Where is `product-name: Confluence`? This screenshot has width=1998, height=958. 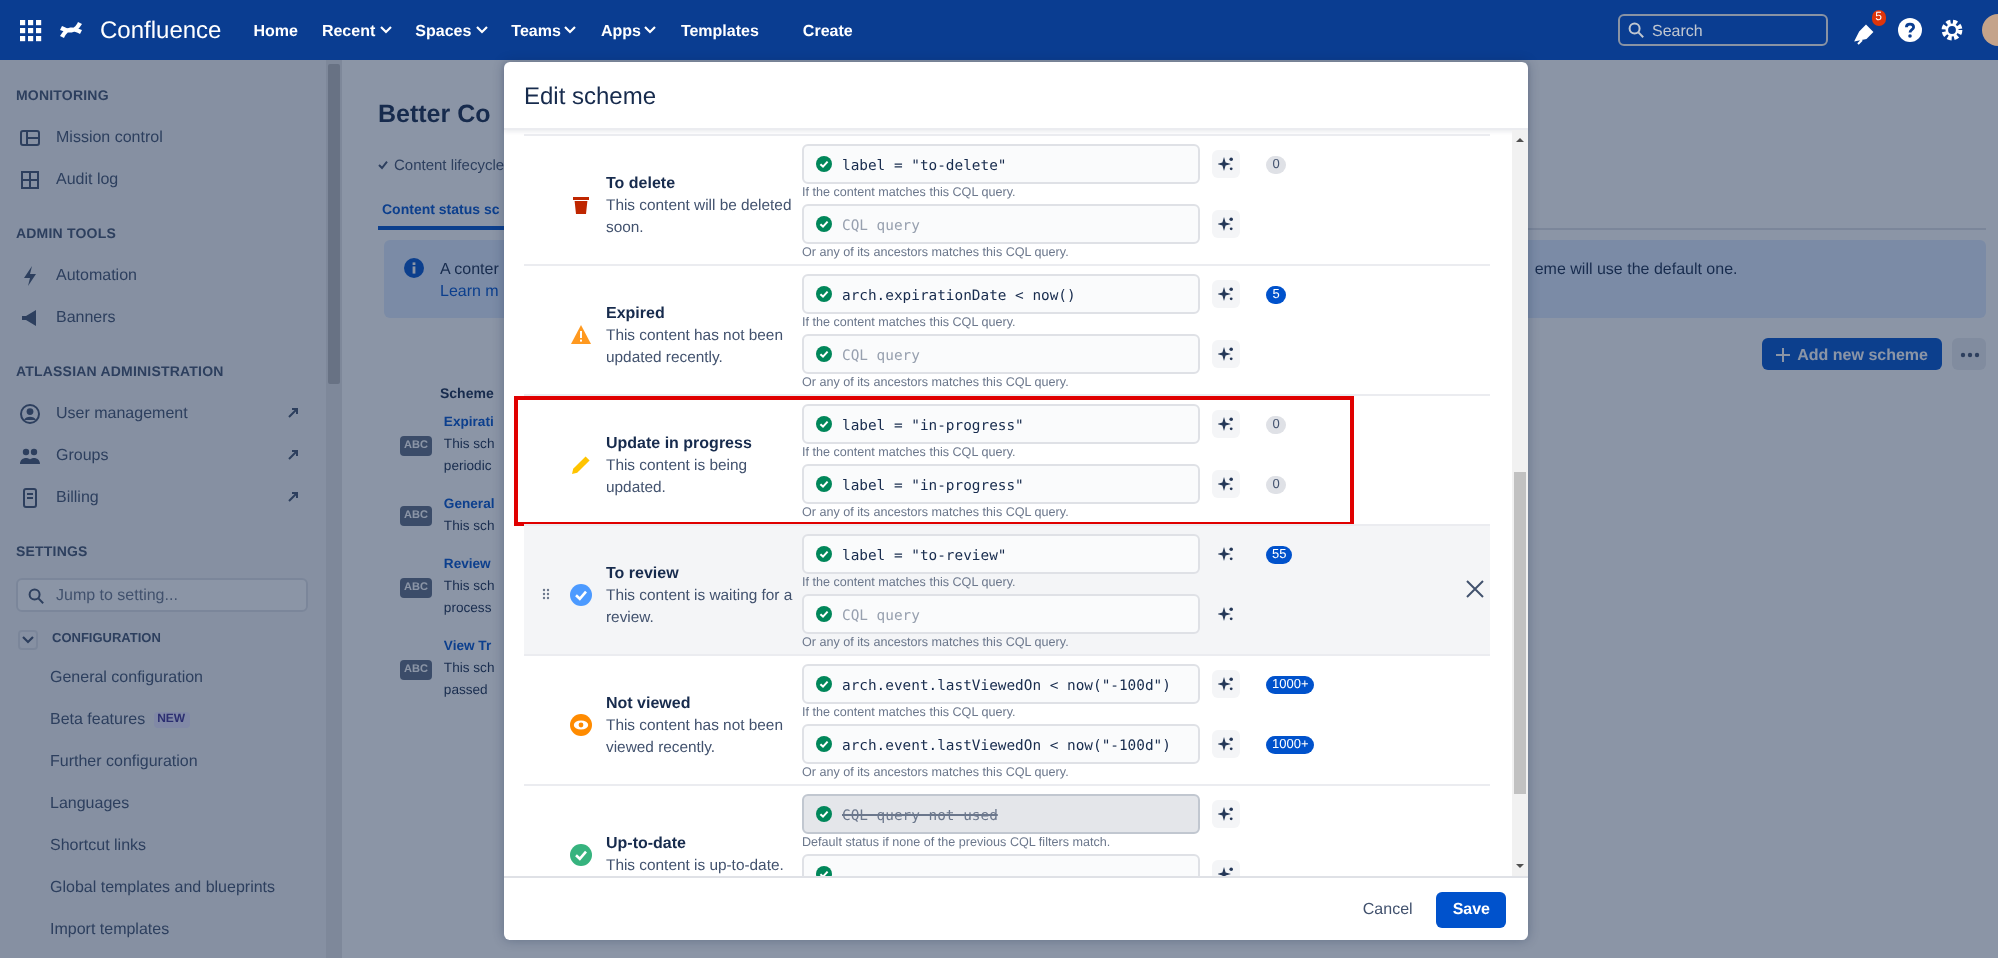
product-name: Confluence is located at coordinates (161, 30).